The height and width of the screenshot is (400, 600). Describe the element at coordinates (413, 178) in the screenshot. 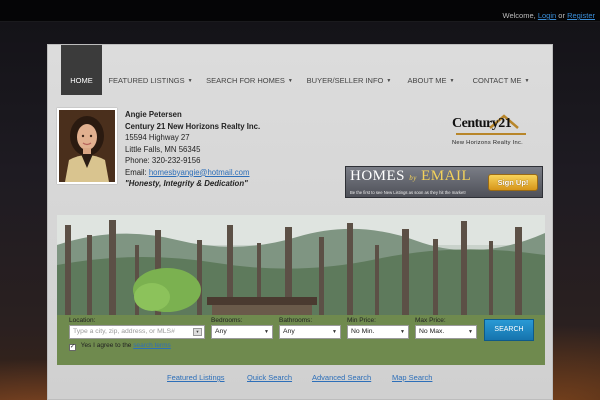

I see `hbe-by: by` at that location.